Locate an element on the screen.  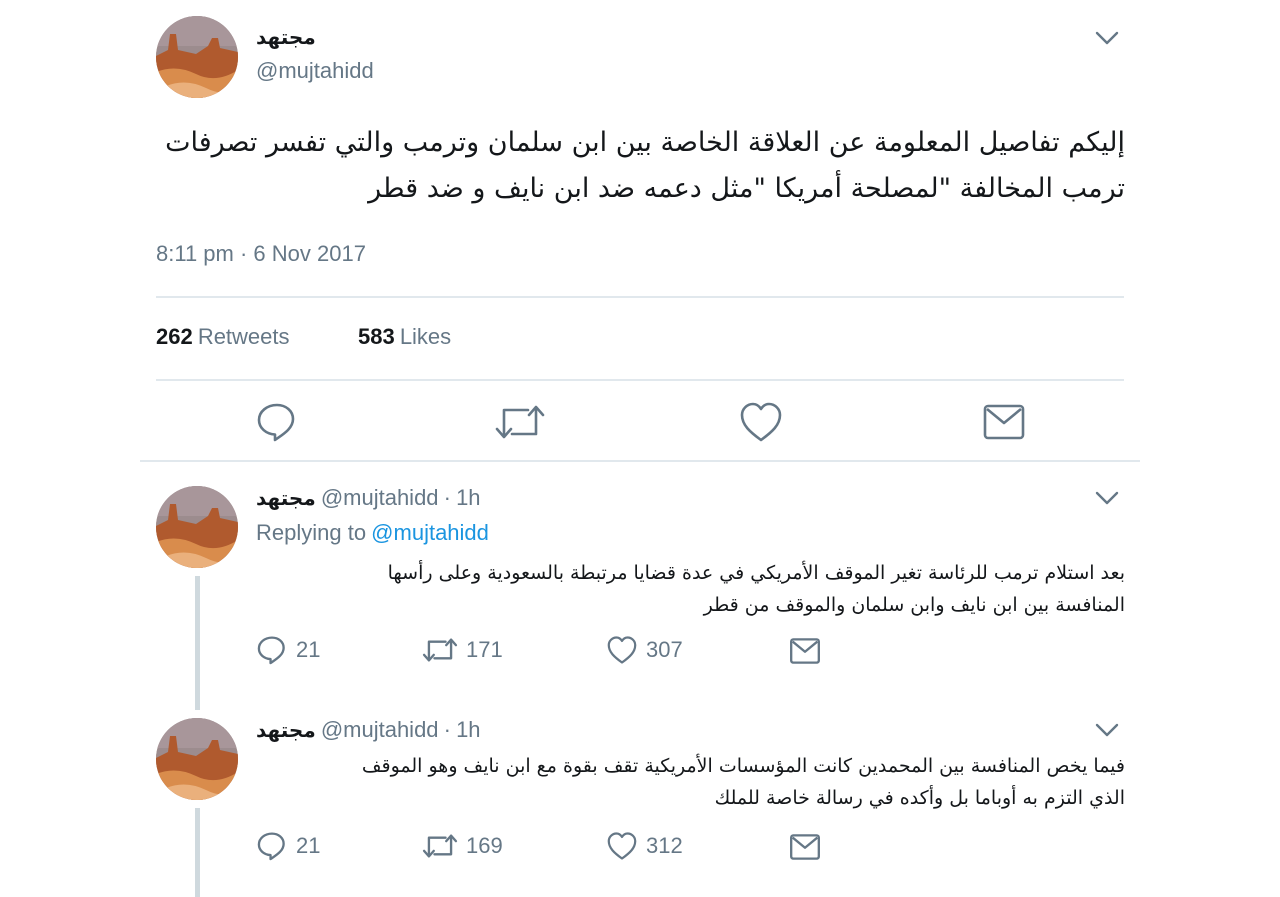
replying-to-prefix: Replying to is located at coordinates (311, 532).